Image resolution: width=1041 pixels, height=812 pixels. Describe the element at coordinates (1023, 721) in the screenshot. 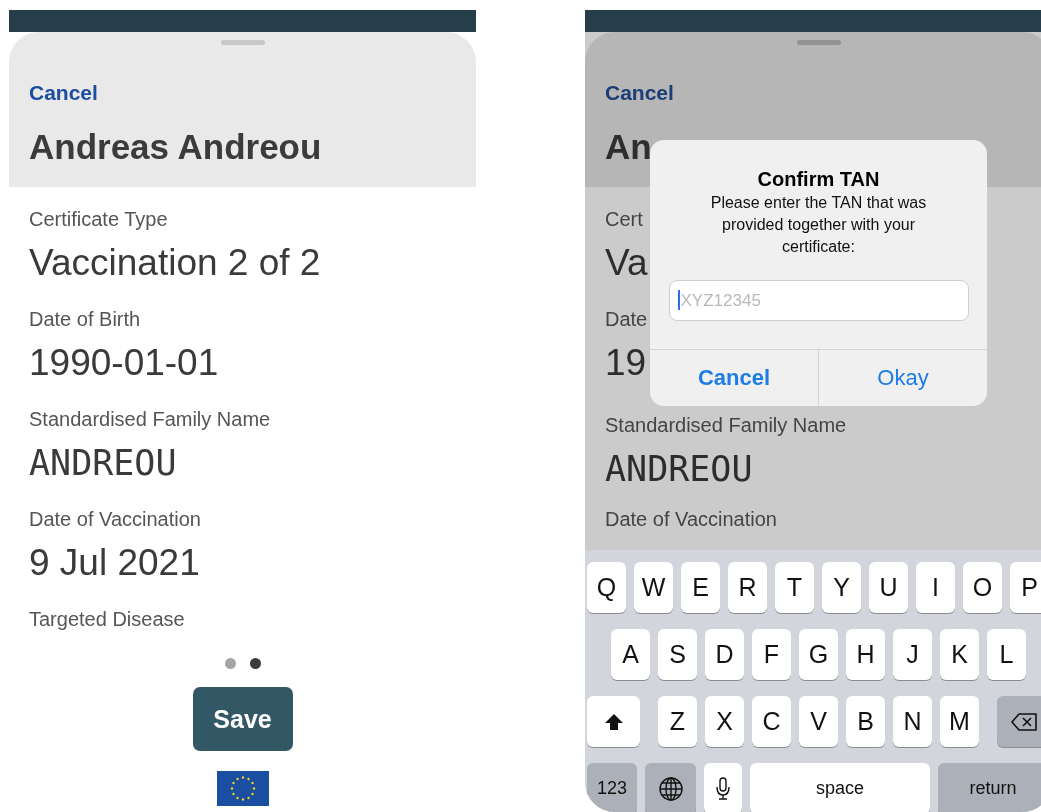

I see `backspace-icon` at that location.